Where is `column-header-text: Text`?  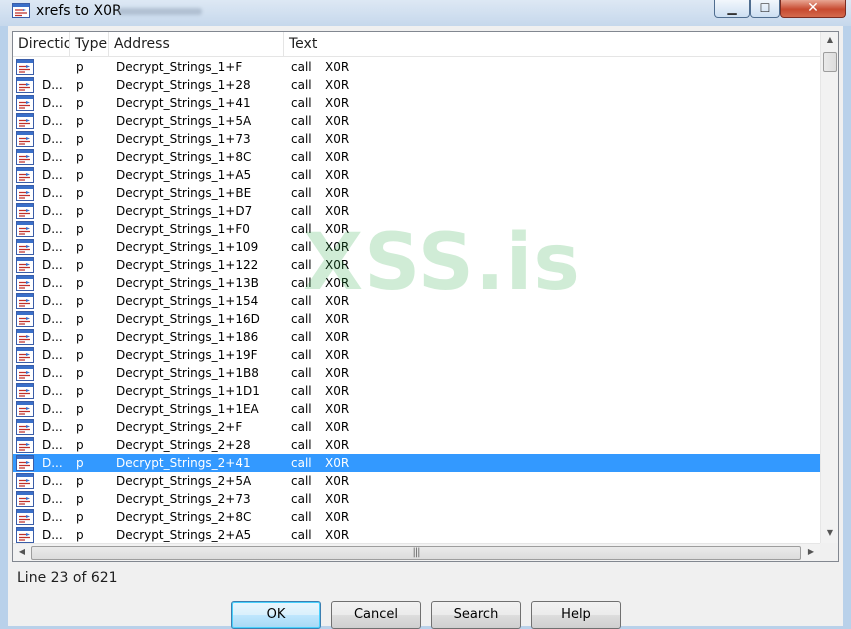
column-header-text: Text is located at coordinates (552, 44).